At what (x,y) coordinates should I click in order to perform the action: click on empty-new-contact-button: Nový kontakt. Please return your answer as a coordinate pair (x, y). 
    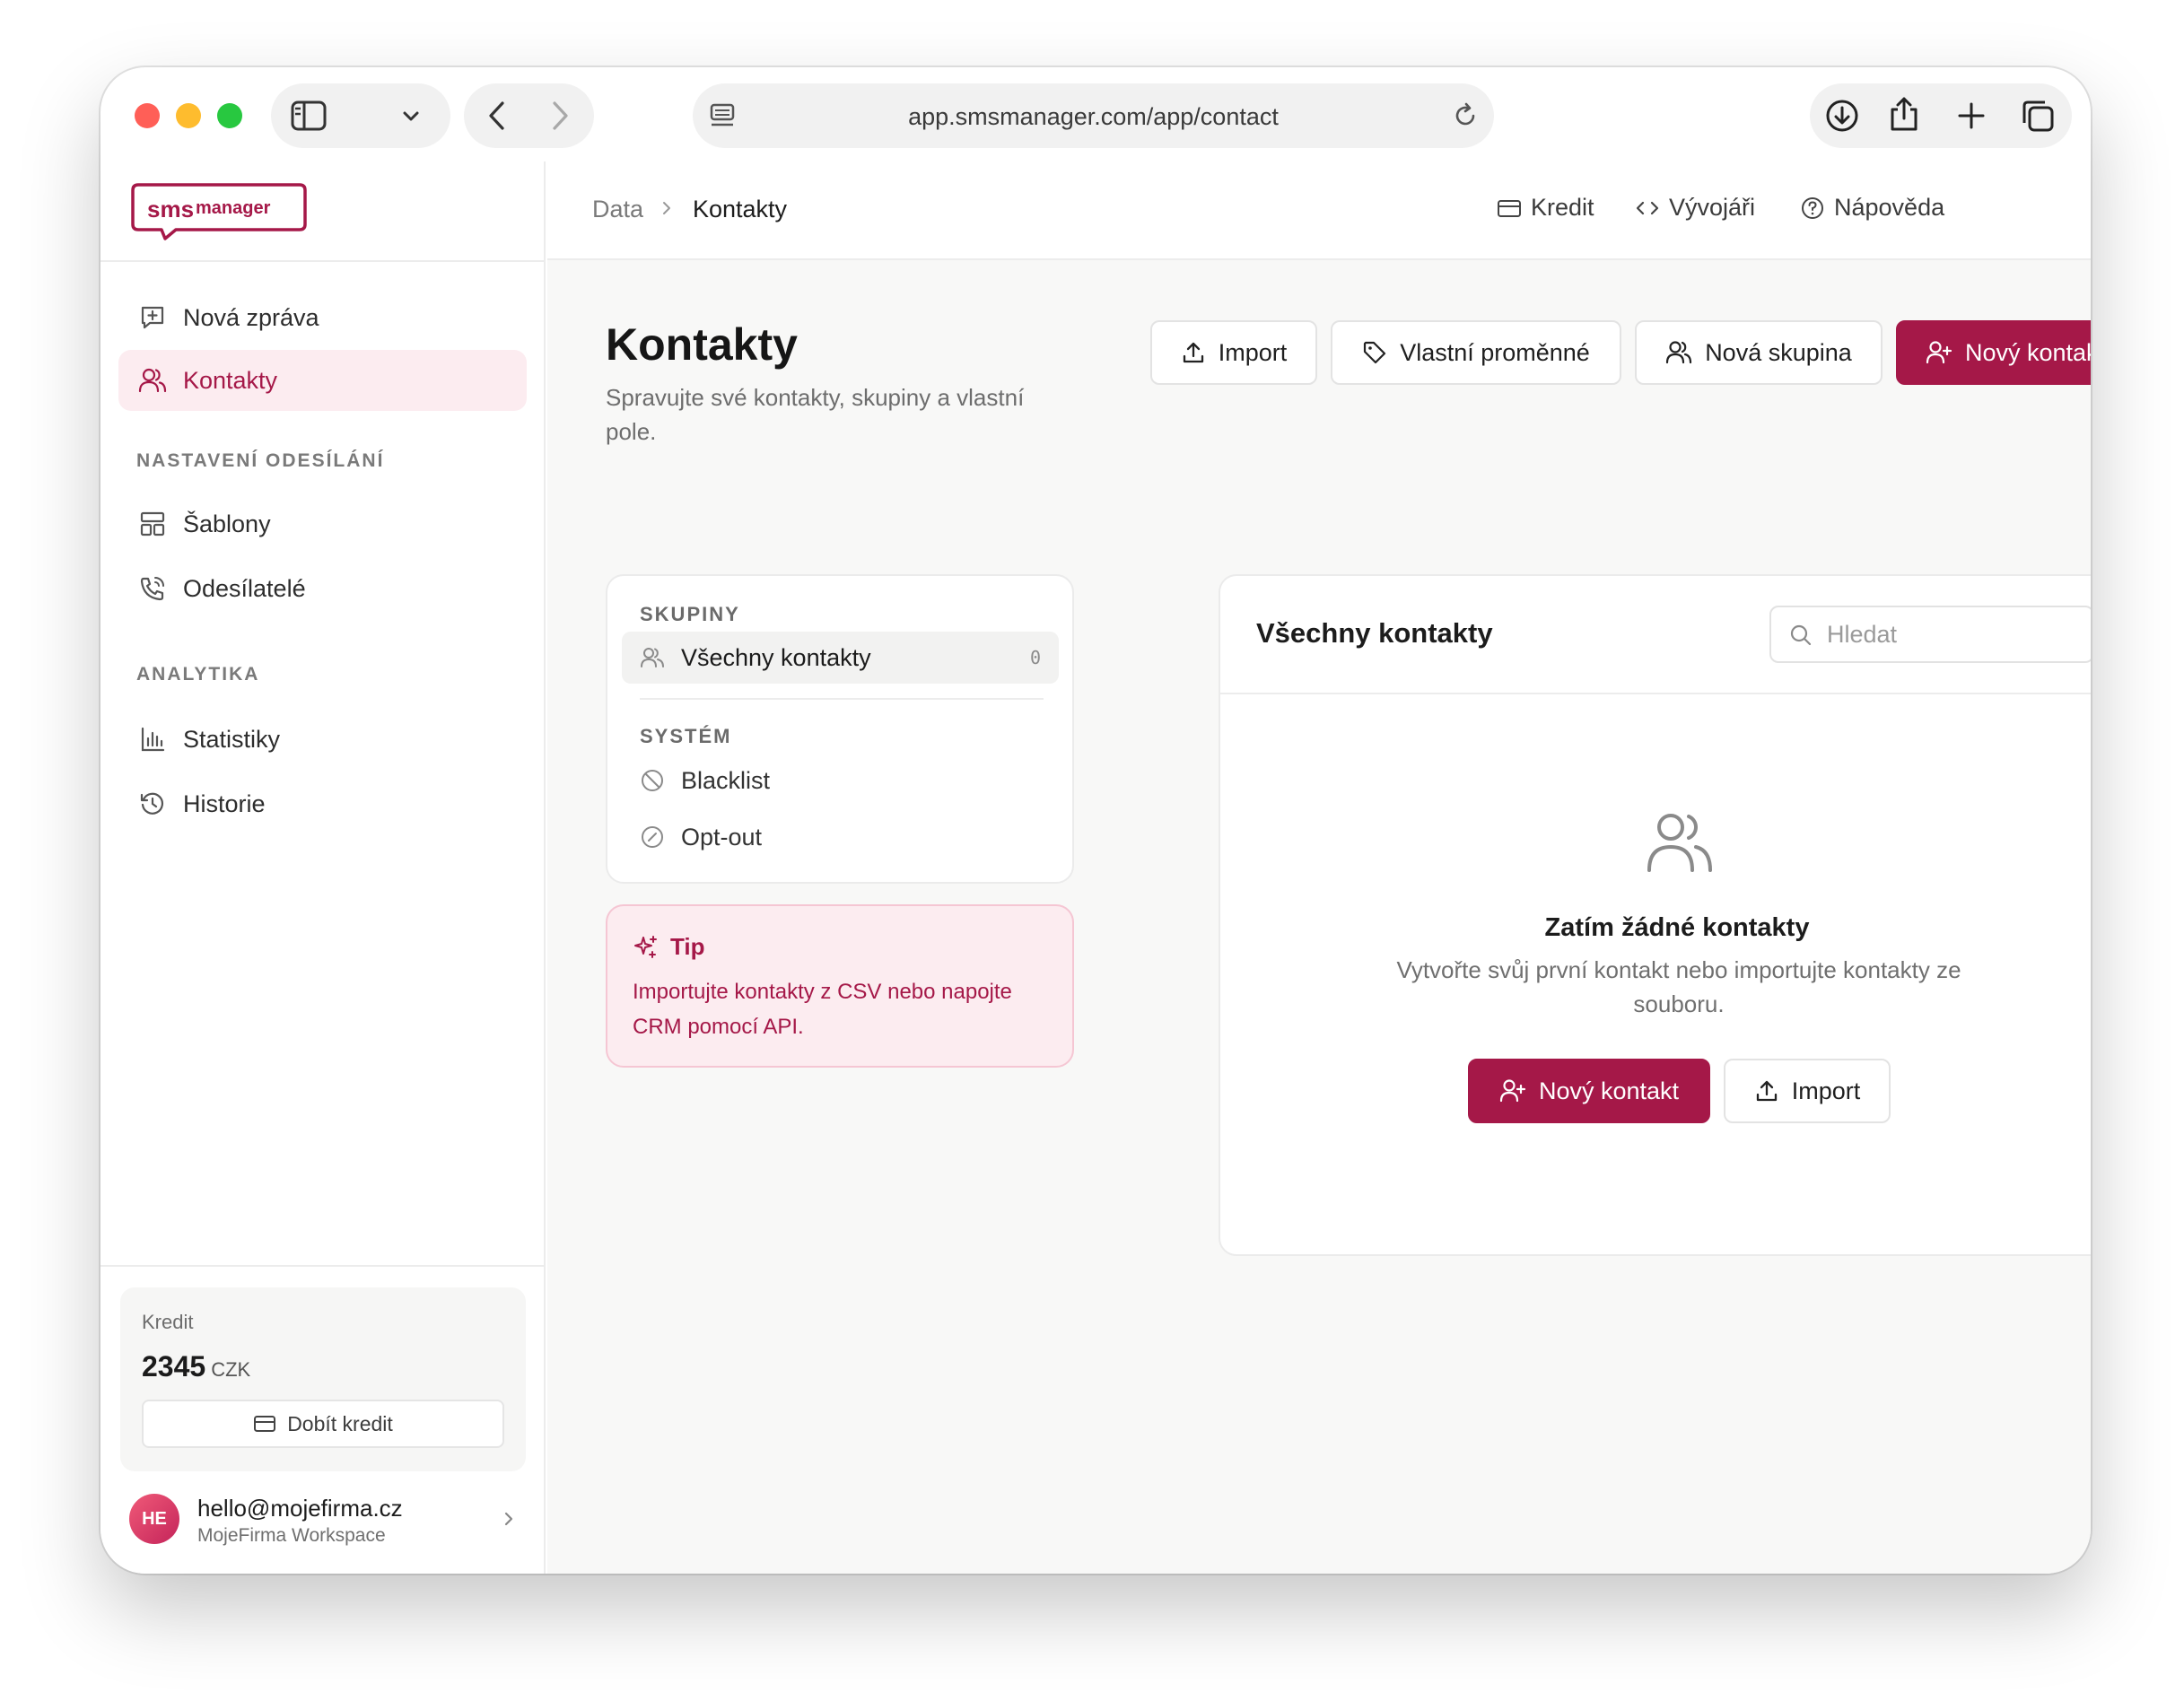
    Looking at the image, I should click on (1589, 1091).